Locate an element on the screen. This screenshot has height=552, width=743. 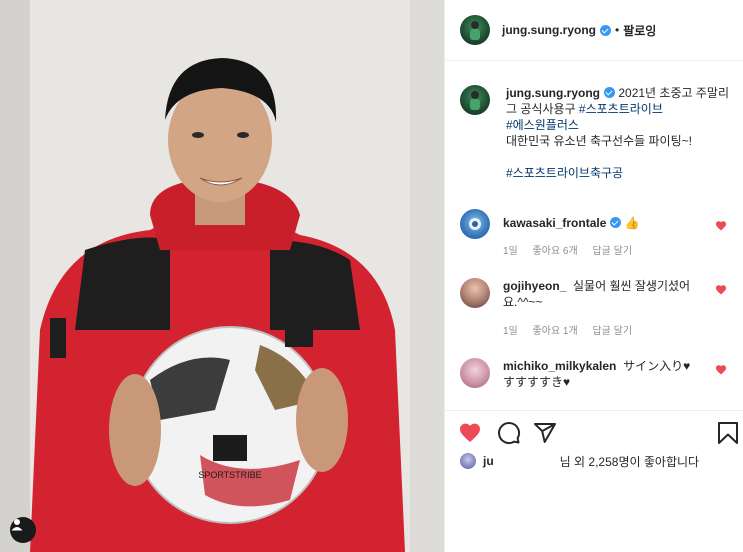
liker-avatar is located at coordinates (468, 461).